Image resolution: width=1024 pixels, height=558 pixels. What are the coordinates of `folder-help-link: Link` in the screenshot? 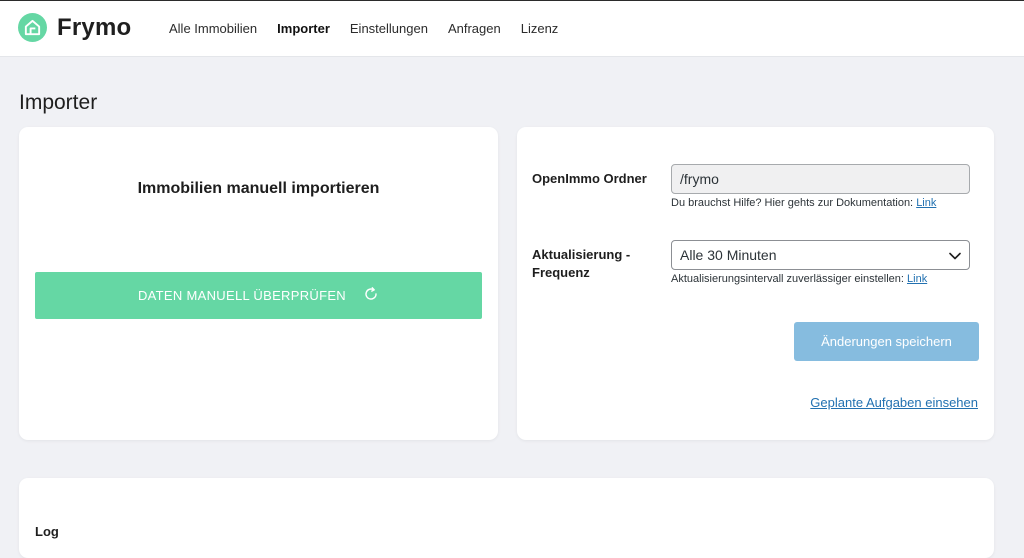 It's located at (926, 203).